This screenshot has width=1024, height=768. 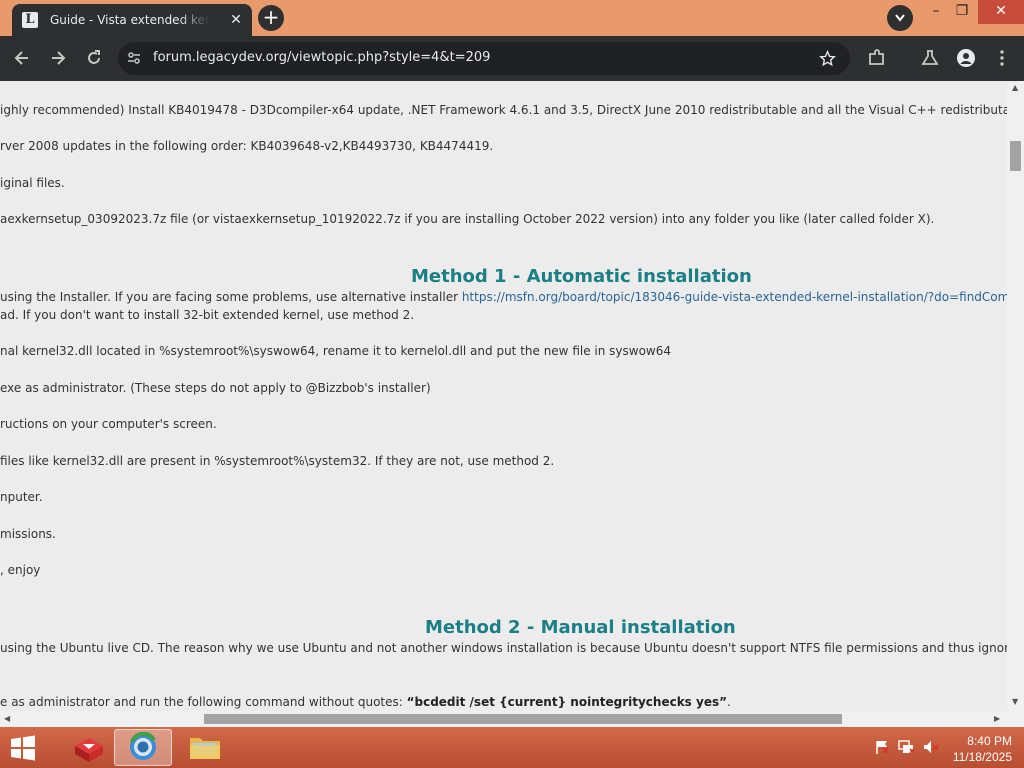 I want to click on taskbar-app-toolbox, so click(x=89, y=747).